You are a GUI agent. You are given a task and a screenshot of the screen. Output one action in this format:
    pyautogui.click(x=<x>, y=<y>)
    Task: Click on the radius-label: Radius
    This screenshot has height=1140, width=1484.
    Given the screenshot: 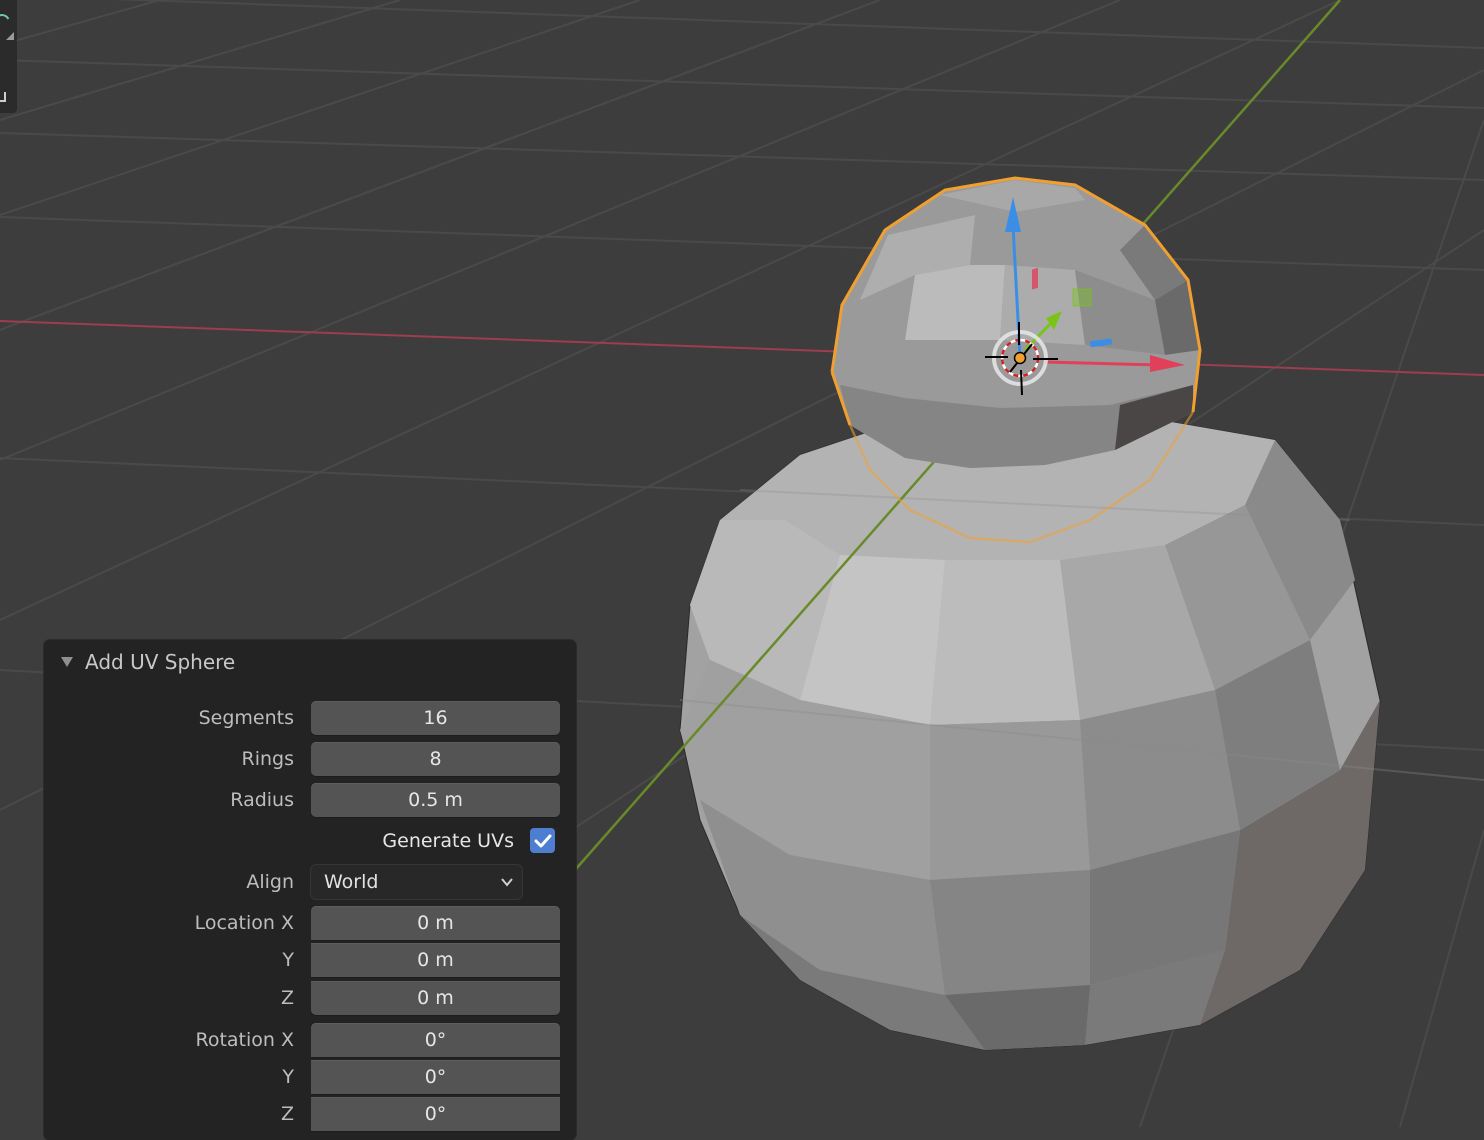 What is the action you would take?
    pyautogui.click(x=262, y=800)
    